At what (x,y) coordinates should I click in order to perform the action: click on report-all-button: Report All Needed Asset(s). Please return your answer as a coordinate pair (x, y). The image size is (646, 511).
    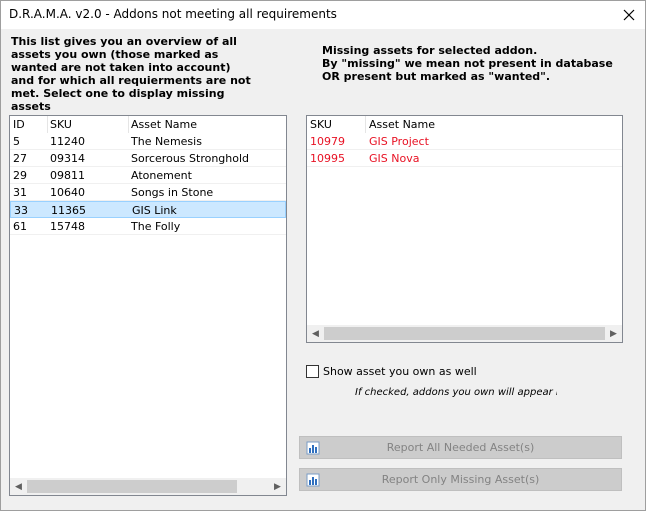
    Looking at the image, I should click on (460, 447).